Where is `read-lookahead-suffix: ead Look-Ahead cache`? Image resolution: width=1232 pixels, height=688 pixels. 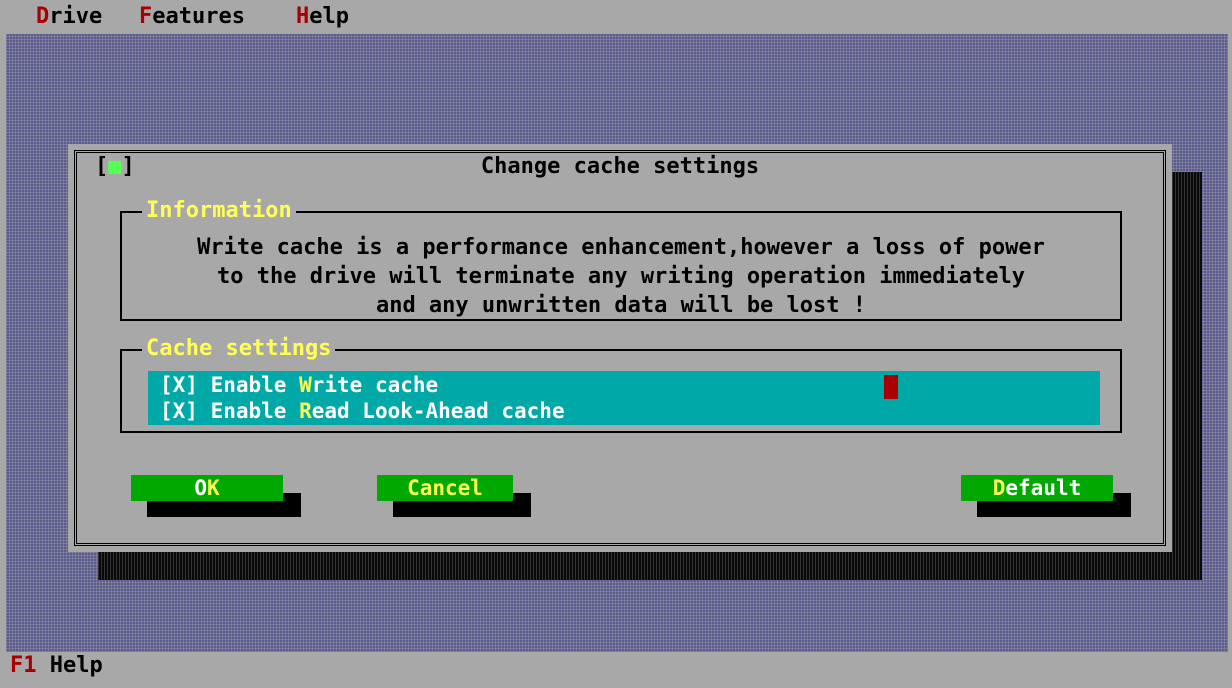 read-lookahead-suffix: ead Look-Ahead cache is located at coordinates (438, 411).